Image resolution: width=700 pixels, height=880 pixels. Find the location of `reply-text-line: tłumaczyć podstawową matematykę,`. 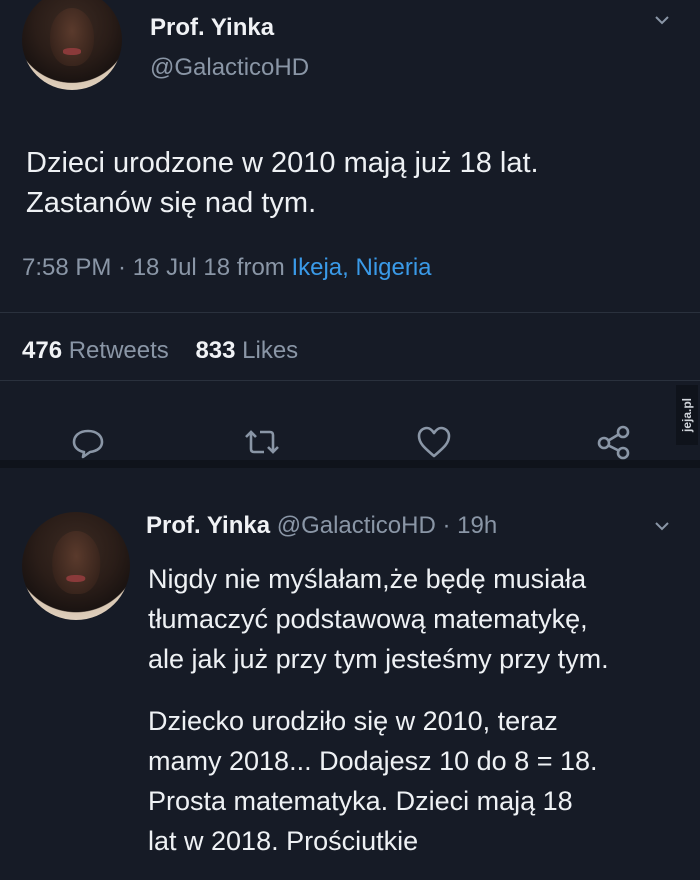

reply-text-line: tłumaczyć podstawową matematykę, is located at coordinates (368, 619).